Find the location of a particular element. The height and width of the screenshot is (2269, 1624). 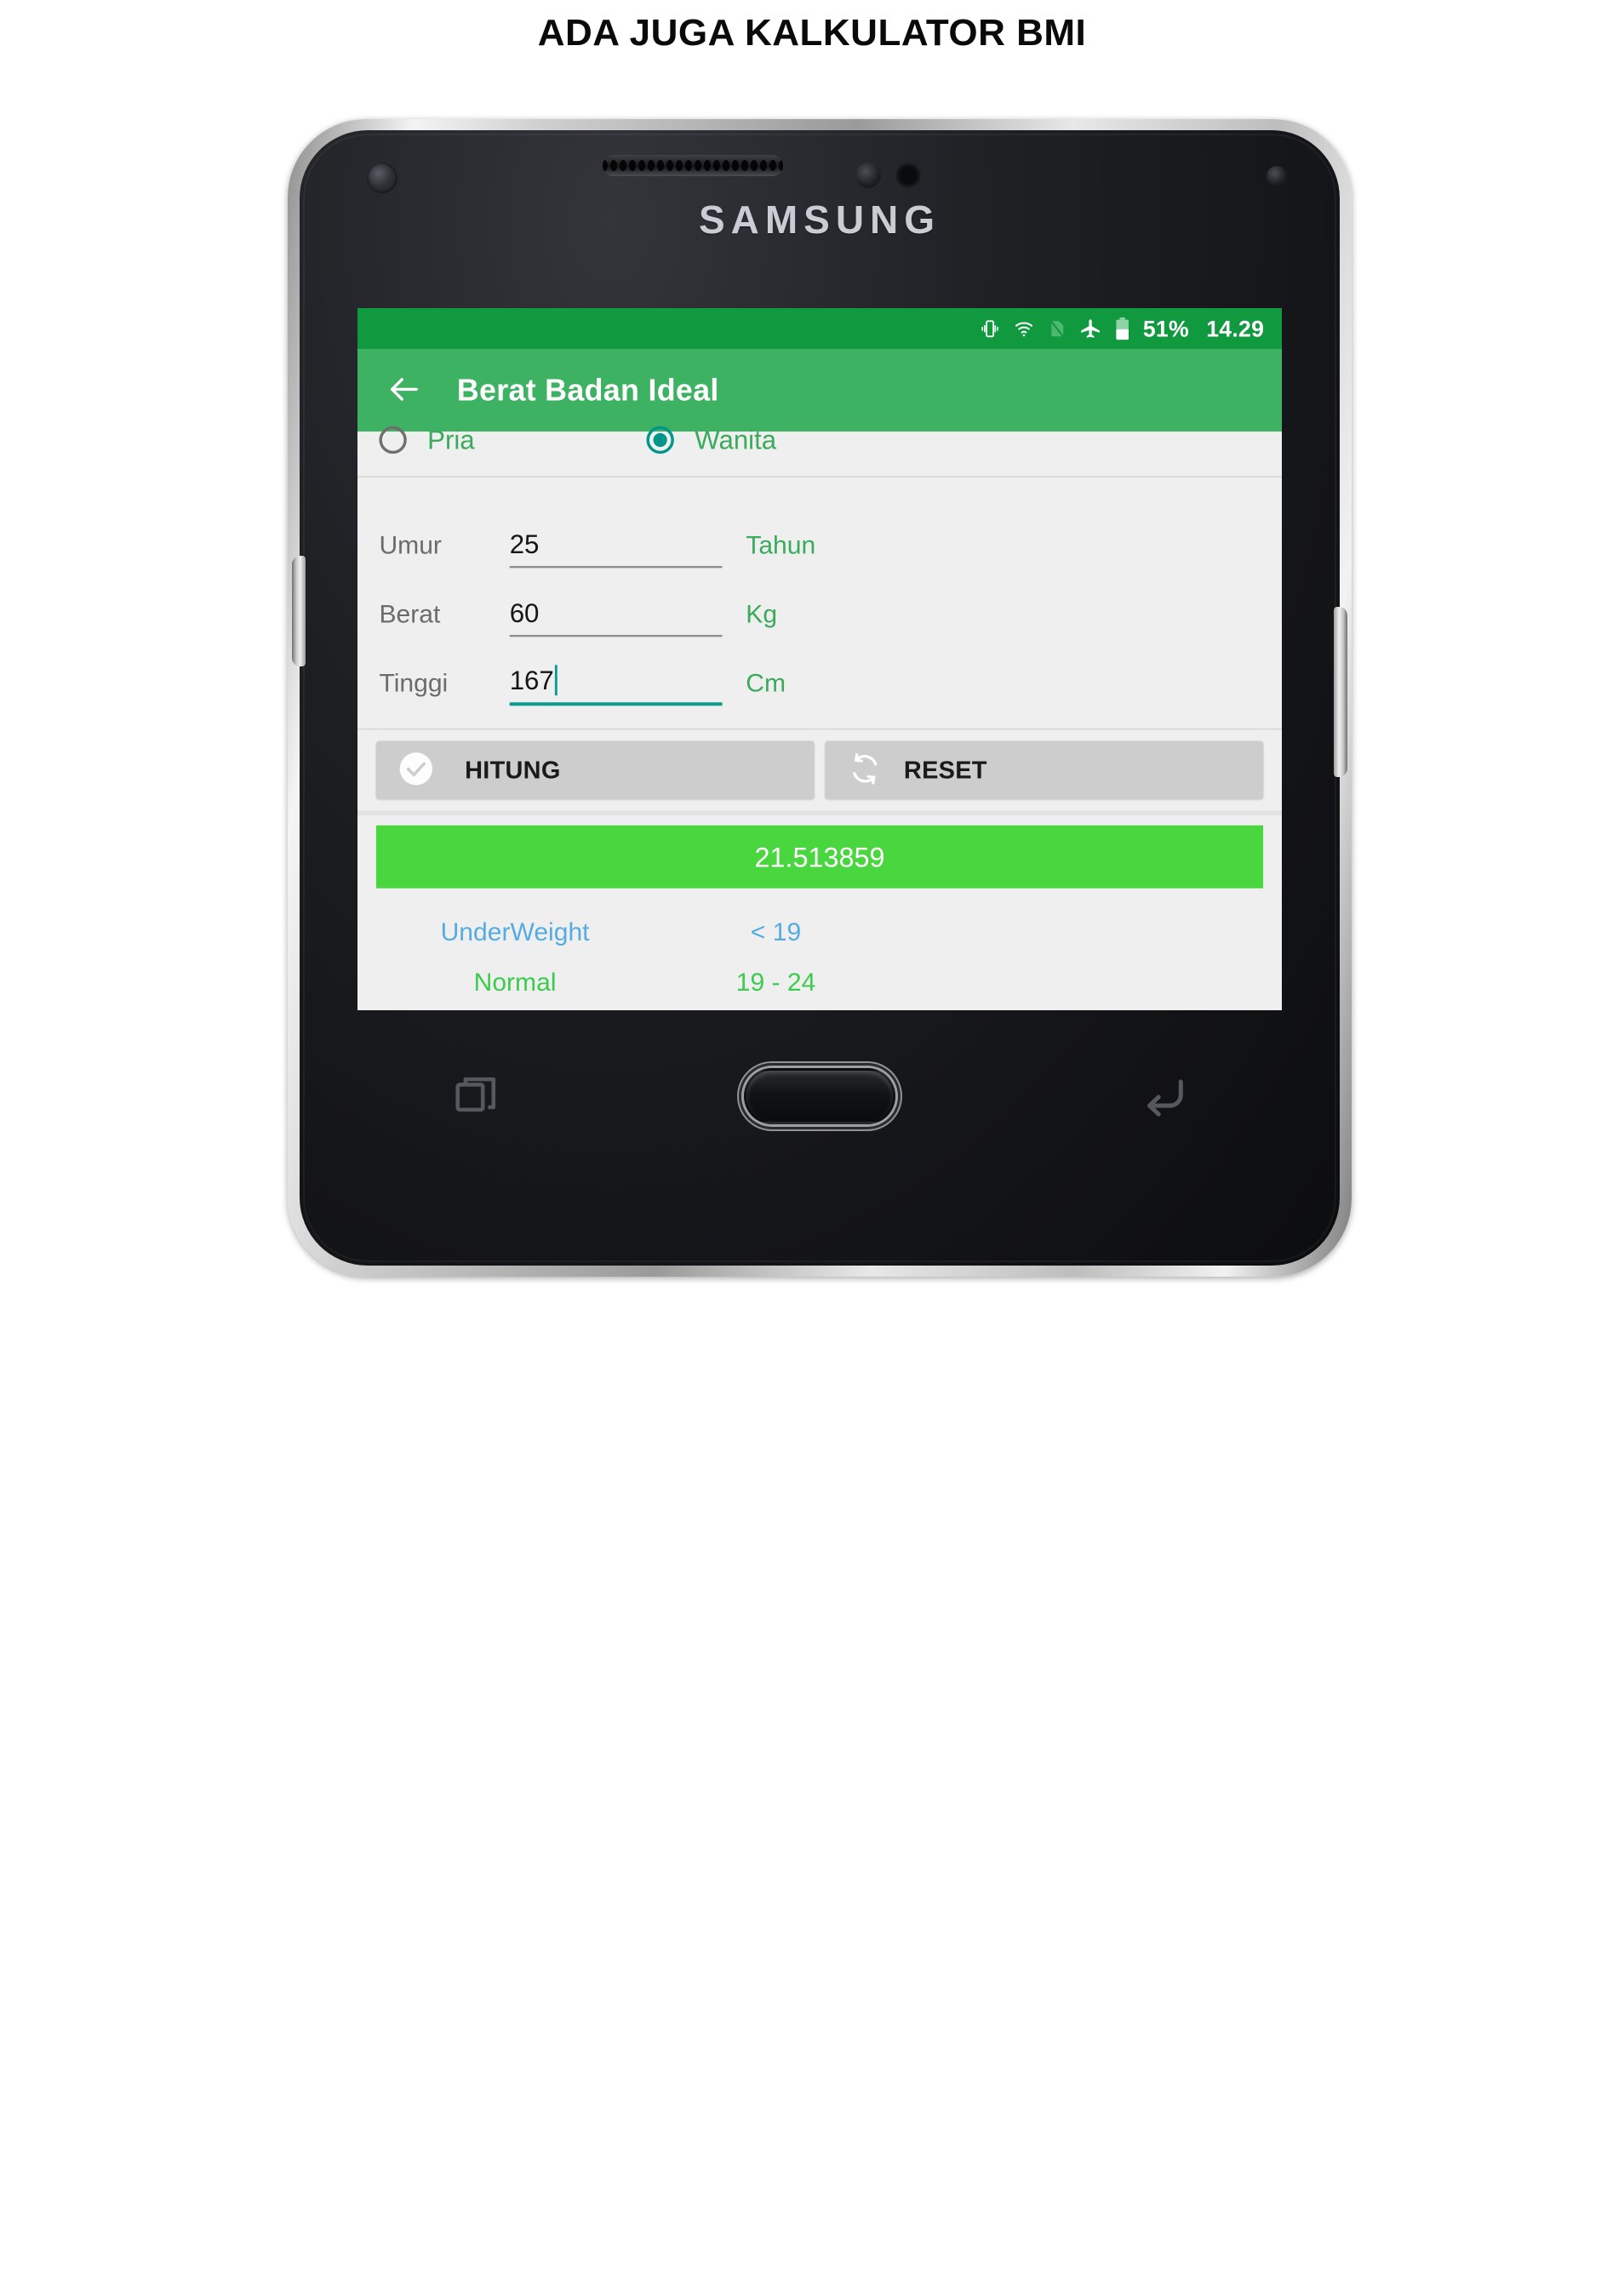

back-arrow-icon is located at coordinates (404, 391).